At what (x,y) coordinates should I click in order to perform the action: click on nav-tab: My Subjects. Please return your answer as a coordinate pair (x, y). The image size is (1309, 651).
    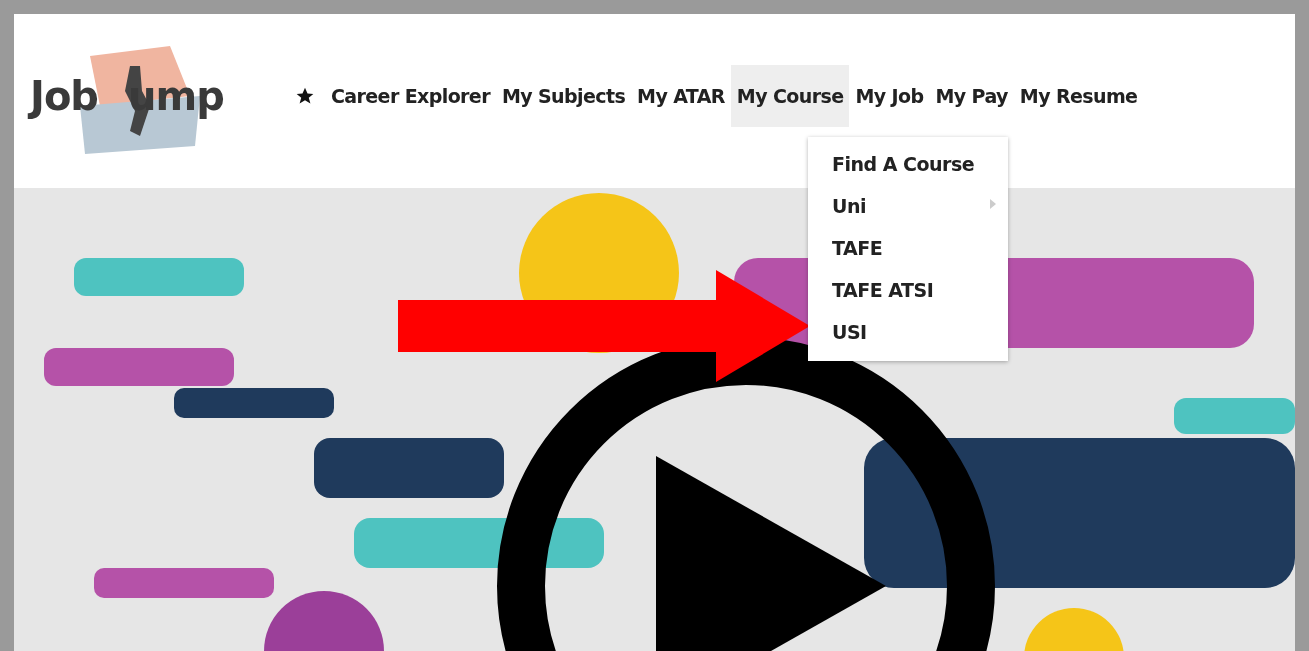
    Looking at the image, I should click on (563, 96).